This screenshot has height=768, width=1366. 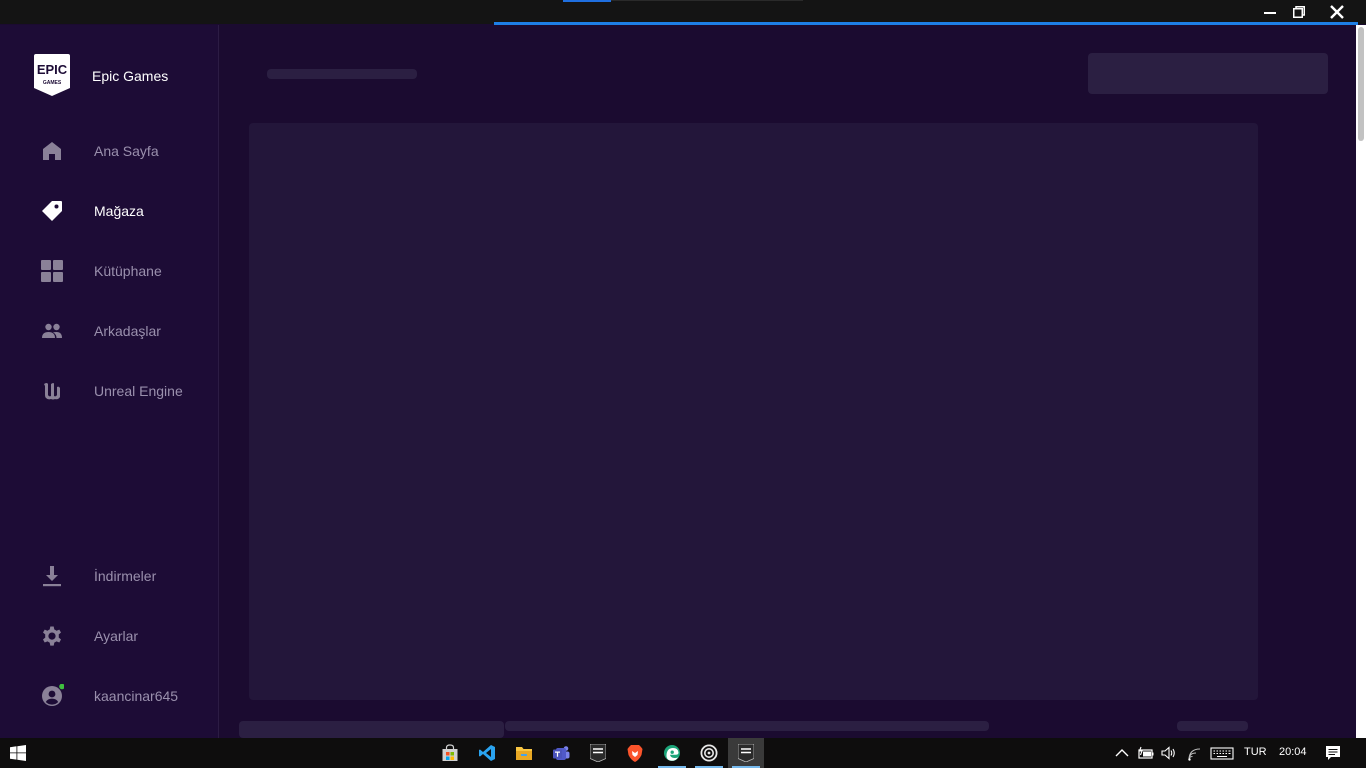 What do you see at coordinates (1208, 73) in the screenshot?
I see `skeleton-search-bar` at bounding box center [1208, 73].